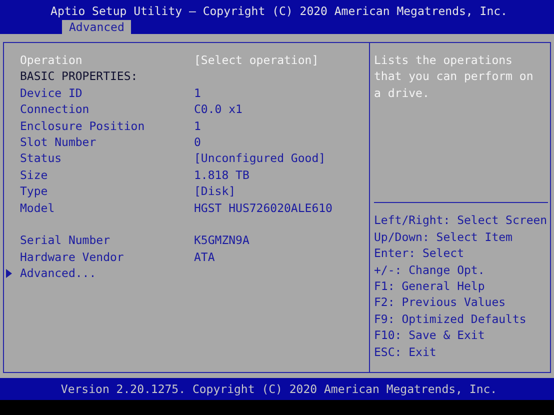 This screenshot has height=415, width=554. Describe the element at coordinates (222, 175) in the screenshot. I see `setting-value: 1.818 TB` at that location.